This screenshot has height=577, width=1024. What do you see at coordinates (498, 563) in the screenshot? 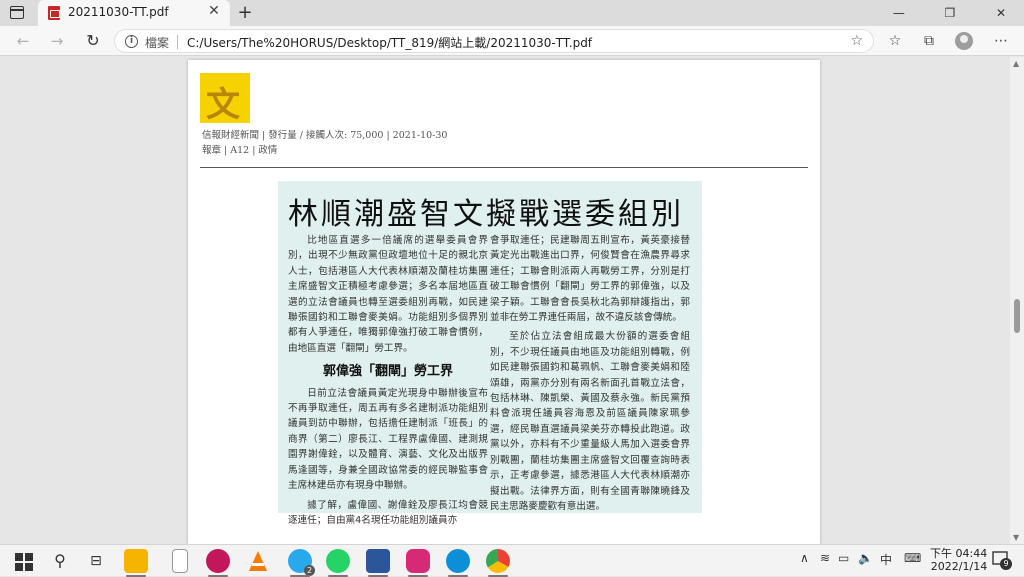
I see `chrome-icon` at bounding box center [498, 563].